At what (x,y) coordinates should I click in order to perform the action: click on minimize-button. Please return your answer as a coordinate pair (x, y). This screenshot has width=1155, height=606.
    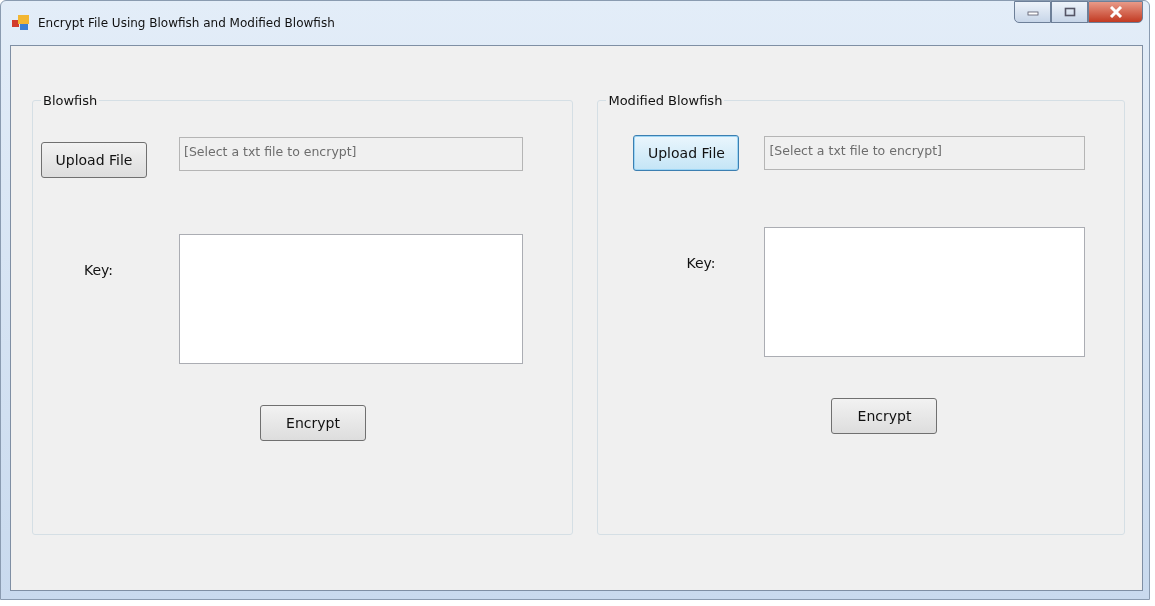
    Looking at the image, I should click on (1032, 12).